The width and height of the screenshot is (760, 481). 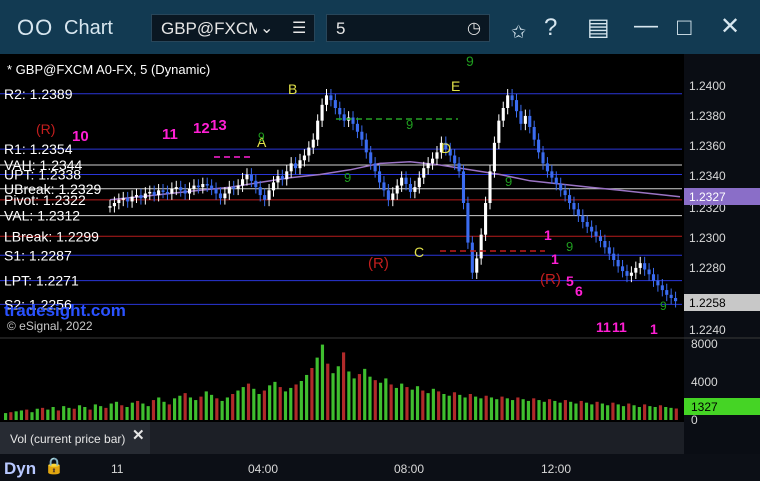 What do you see at coordinates (684, 28) in the screenshot?
I see `maximize-icon: □` at bounding box center [684, 28].